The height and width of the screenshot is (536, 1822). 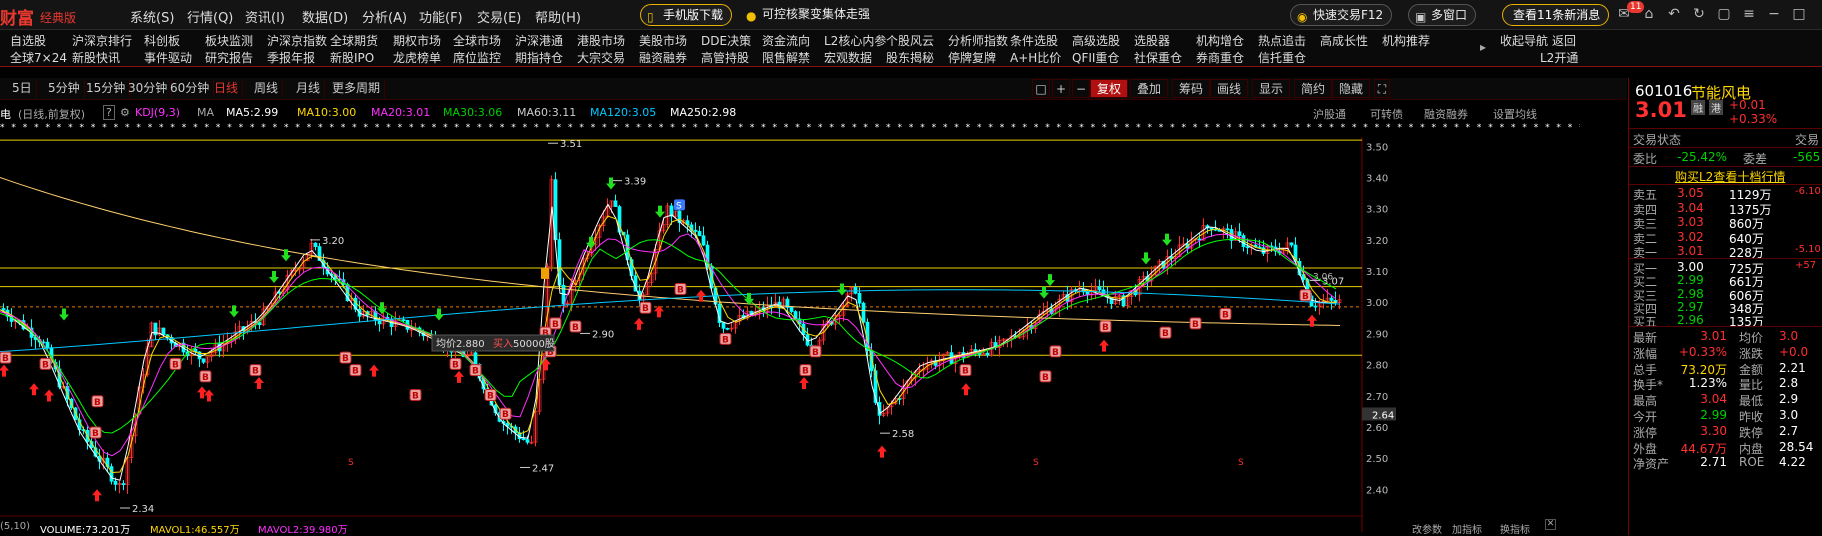 What do you see at coordinates (1690, 307) in the screenshot?
I see `bid-price: 2.97` at bounding box center [1690, 307].